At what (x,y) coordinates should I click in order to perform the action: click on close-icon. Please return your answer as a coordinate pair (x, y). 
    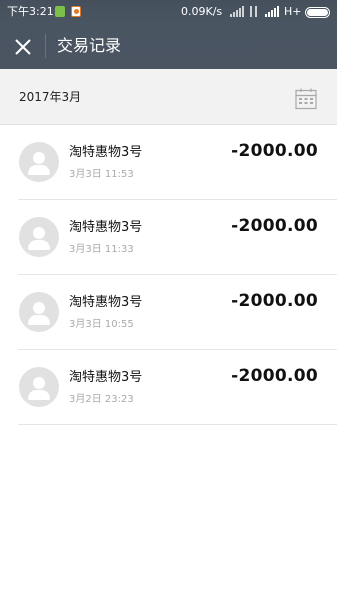
    Looking at the image, I should click on (23, 47).